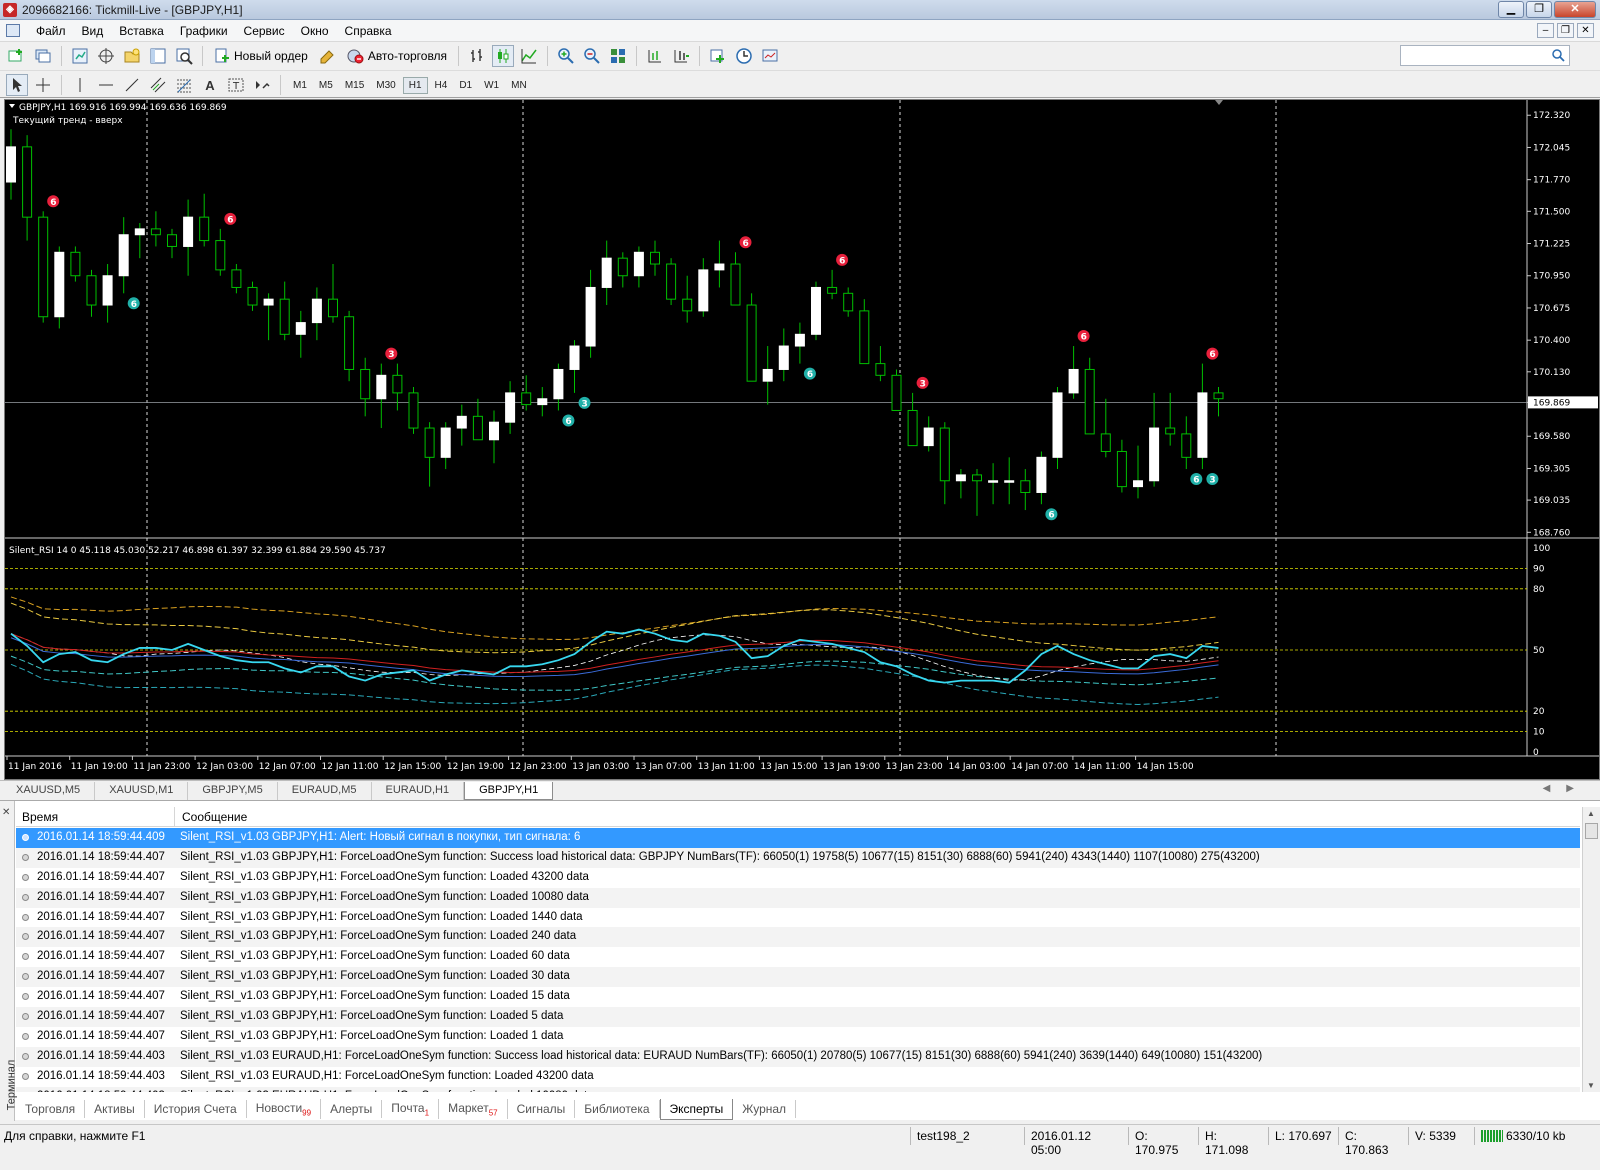 The width and height of the screenshot is (1600, 1170). Describe the element at coordinates (196, 1109) in the screenshot. I see `terminal-tab: История Счета` at that location.